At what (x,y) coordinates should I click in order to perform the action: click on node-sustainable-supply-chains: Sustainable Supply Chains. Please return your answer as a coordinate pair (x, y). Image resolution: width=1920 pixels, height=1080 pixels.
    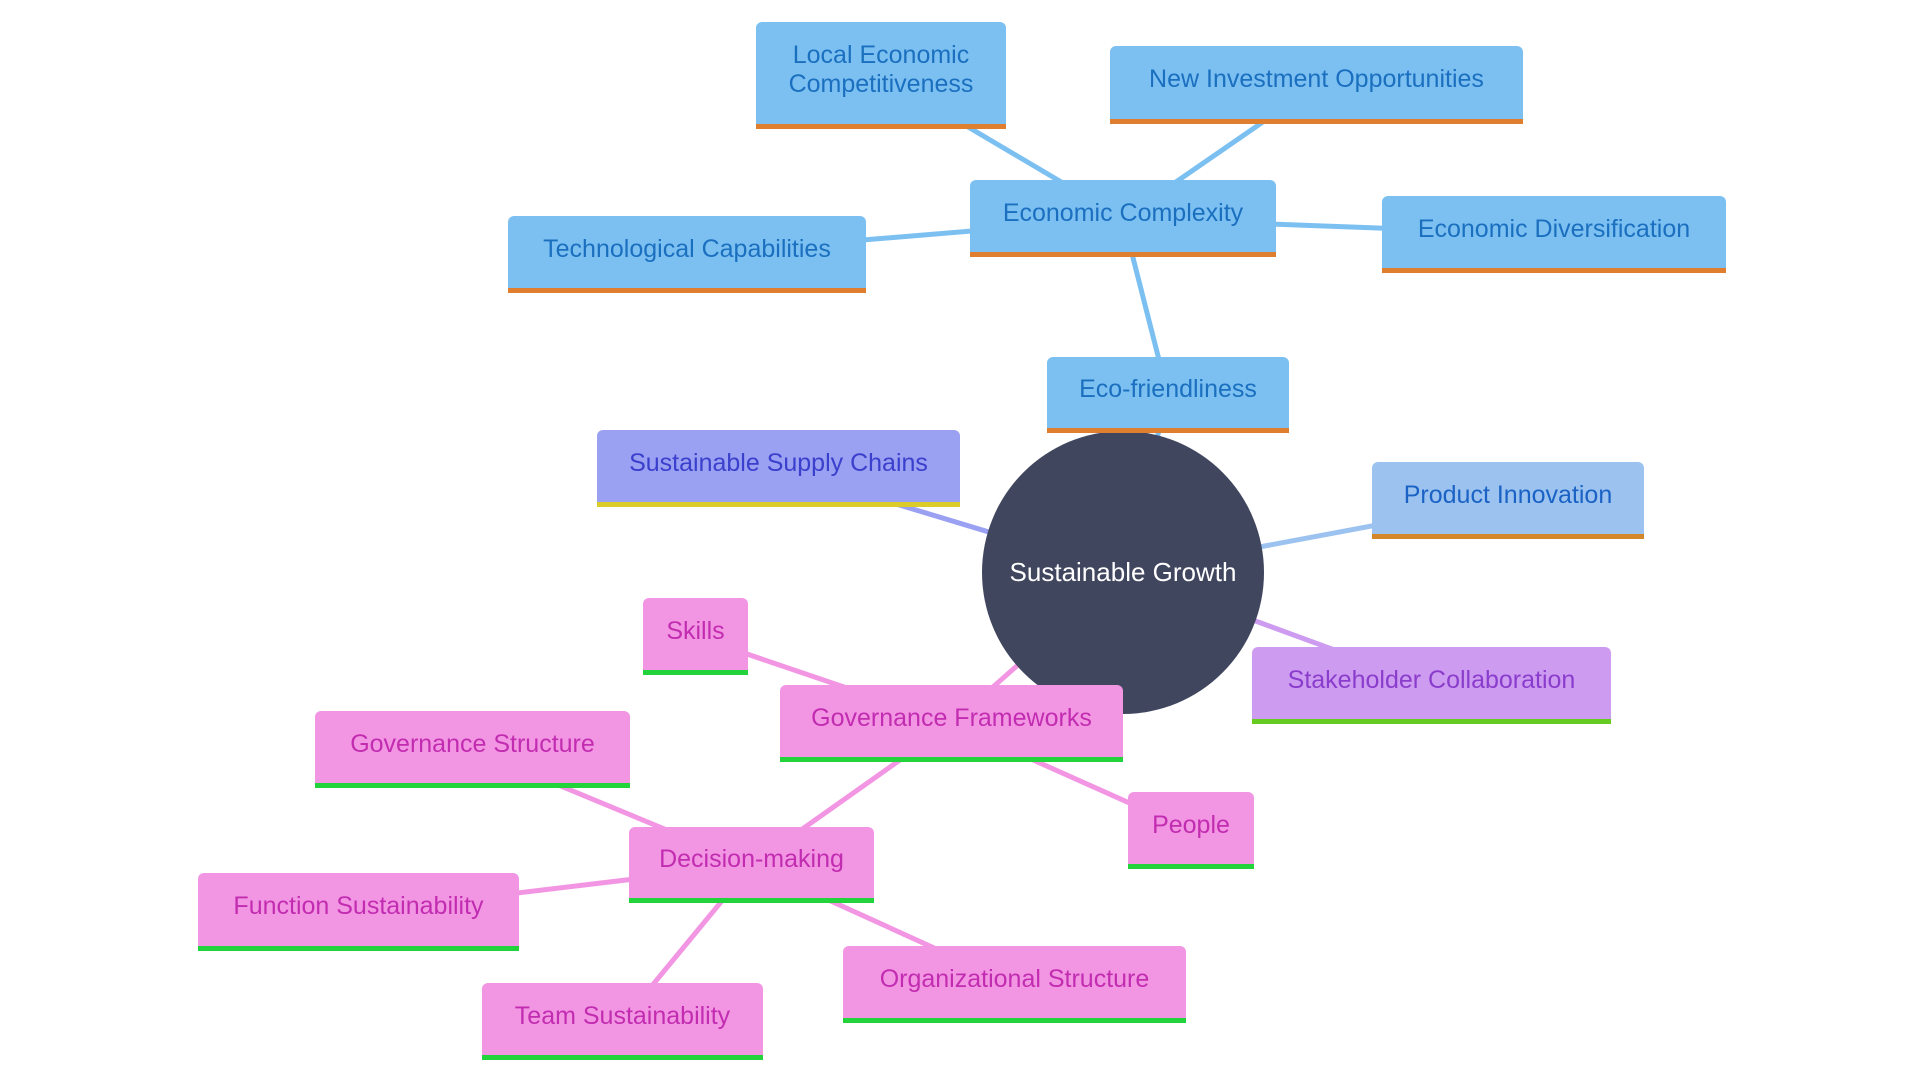
    Looking at the image, I should click on (778, 468).